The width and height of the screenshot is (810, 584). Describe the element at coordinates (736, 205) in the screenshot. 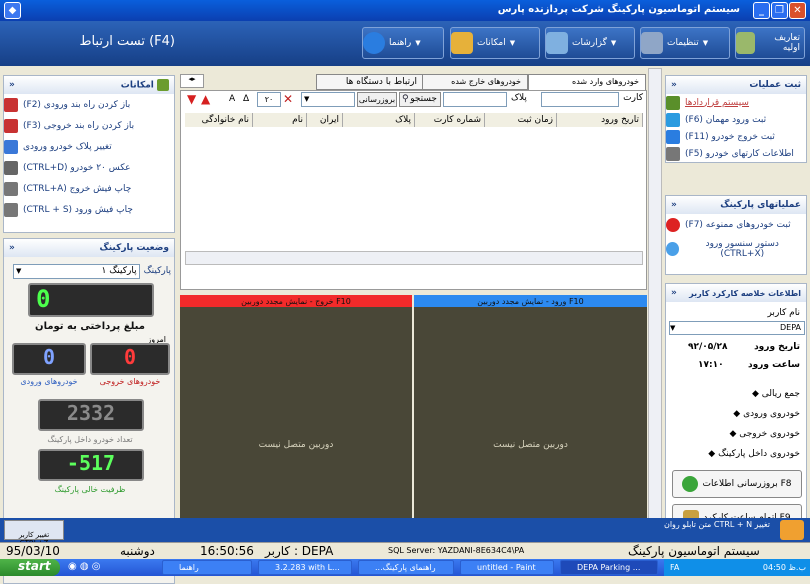

I see `ops-header: عملیاتهای پارکینگ «` at that location.